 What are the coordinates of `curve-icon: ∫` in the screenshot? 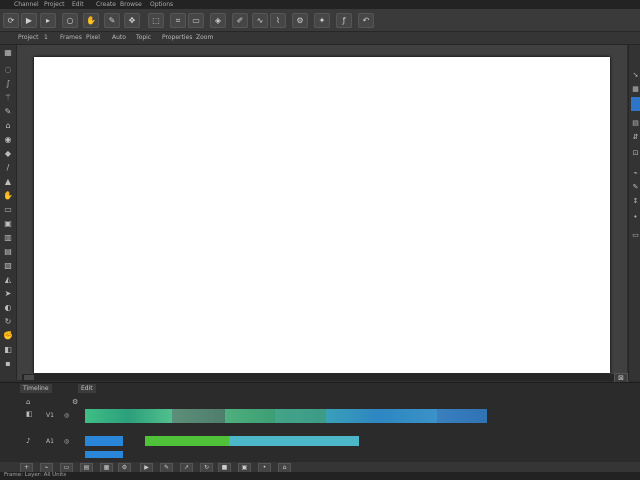 It's located at (8, 83).